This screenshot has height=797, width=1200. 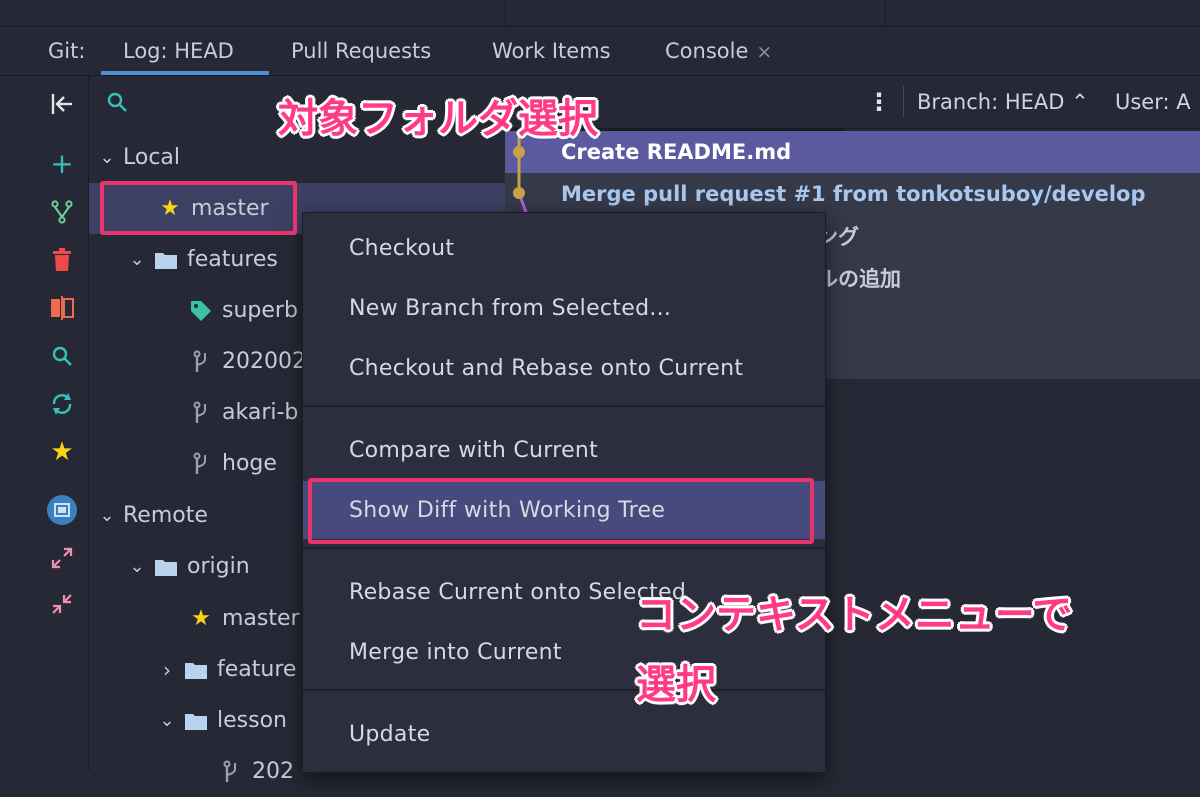 I want to click on menu-item-checkout: Checkout, so click(x=564, y=248).